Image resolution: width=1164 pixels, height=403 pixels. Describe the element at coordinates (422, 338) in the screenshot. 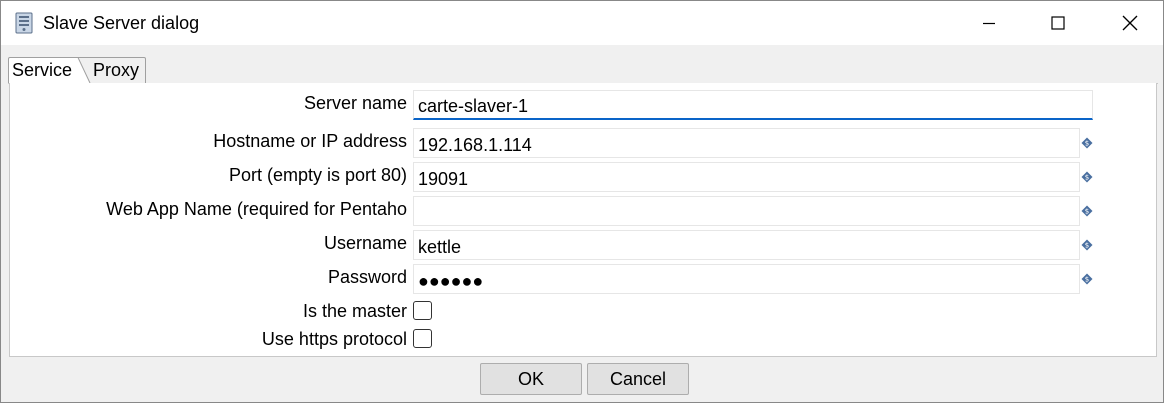

I see `use-https-checkbox` at that location.